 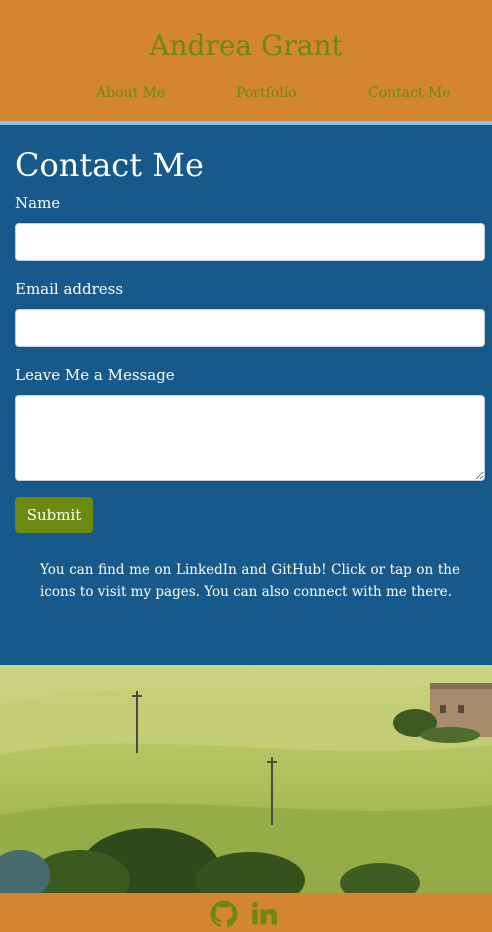 I want to click on email-label: Email address, so click(x=69, y=289).